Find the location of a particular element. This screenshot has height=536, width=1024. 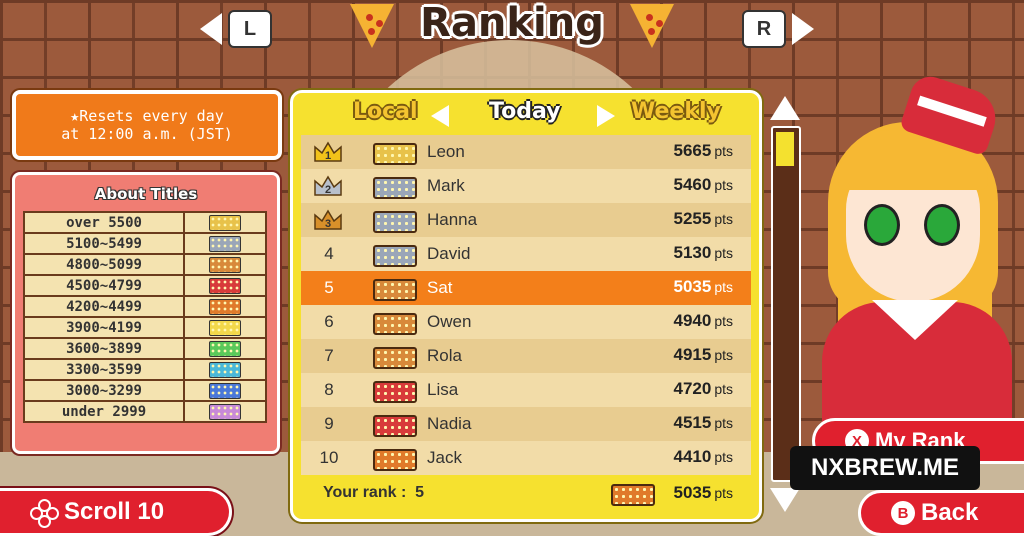

ranking-row: 2 Mark 5460 pts is located at coordinates (526, 186).